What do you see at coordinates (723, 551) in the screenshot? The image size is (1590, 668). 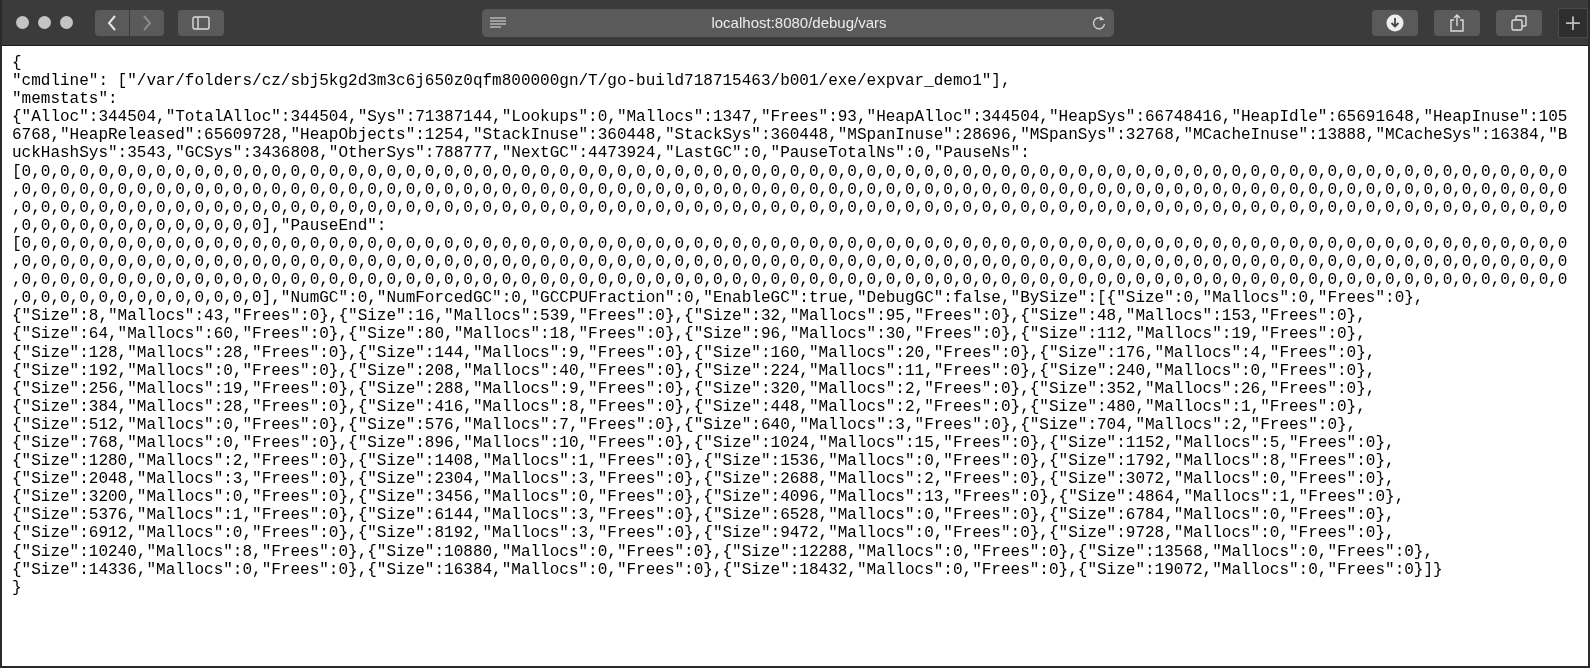 I see `json-line: {"Size":10240,"Mallocs":8,"Frees":0},{"Size":10880,"Mallocs":0,"Frees":0},{"Size":12288,"Mallocs":0,"Frees":0},{"Size":13568,"Mallocs":0,"Frees":0},` at bounding box center [723, 551].